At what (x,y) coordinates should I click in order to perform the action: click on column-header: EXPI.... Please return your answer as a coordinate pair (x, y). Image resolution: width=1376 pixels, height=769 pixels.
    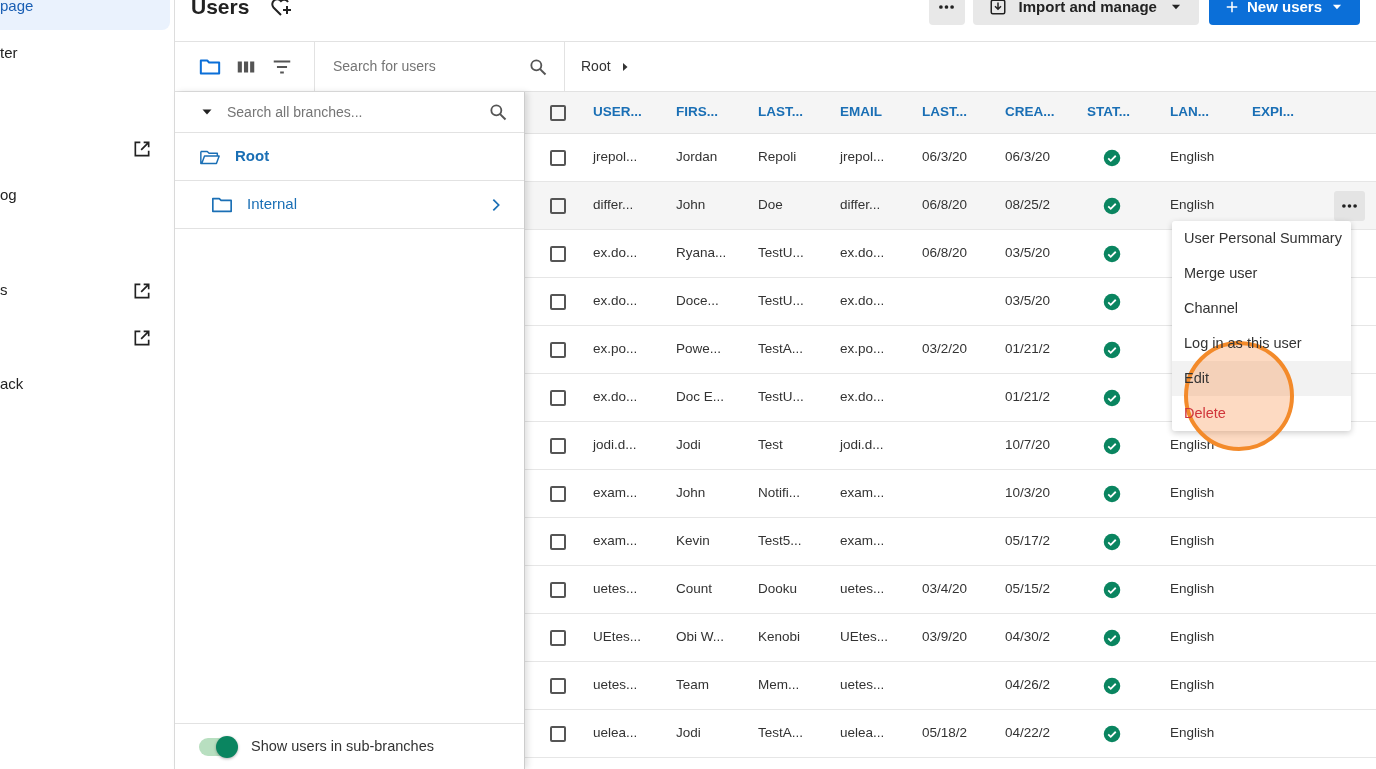
    Looking at the image, I should click on (1293, 112).